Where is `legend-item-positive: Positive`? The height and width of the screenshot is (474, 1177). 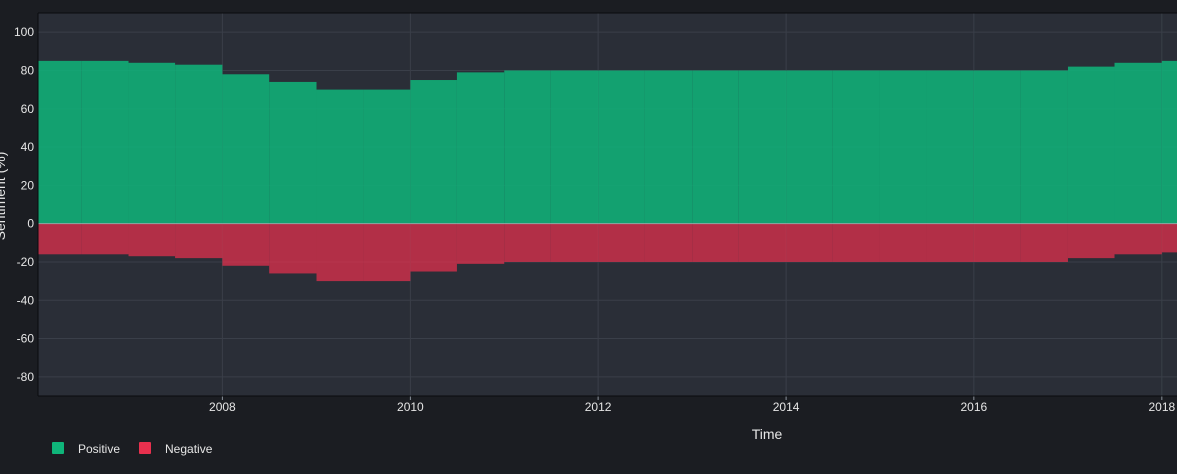 legend-item-positive: Positive is located at coordinates (86, 449).